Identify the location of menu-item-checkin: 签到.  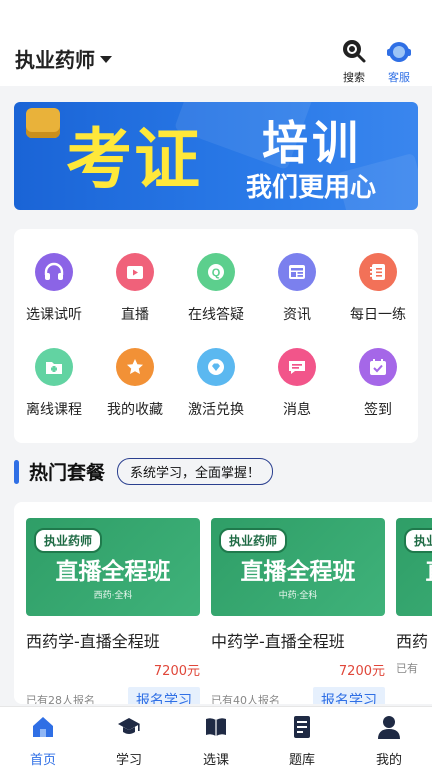
(378, 383).